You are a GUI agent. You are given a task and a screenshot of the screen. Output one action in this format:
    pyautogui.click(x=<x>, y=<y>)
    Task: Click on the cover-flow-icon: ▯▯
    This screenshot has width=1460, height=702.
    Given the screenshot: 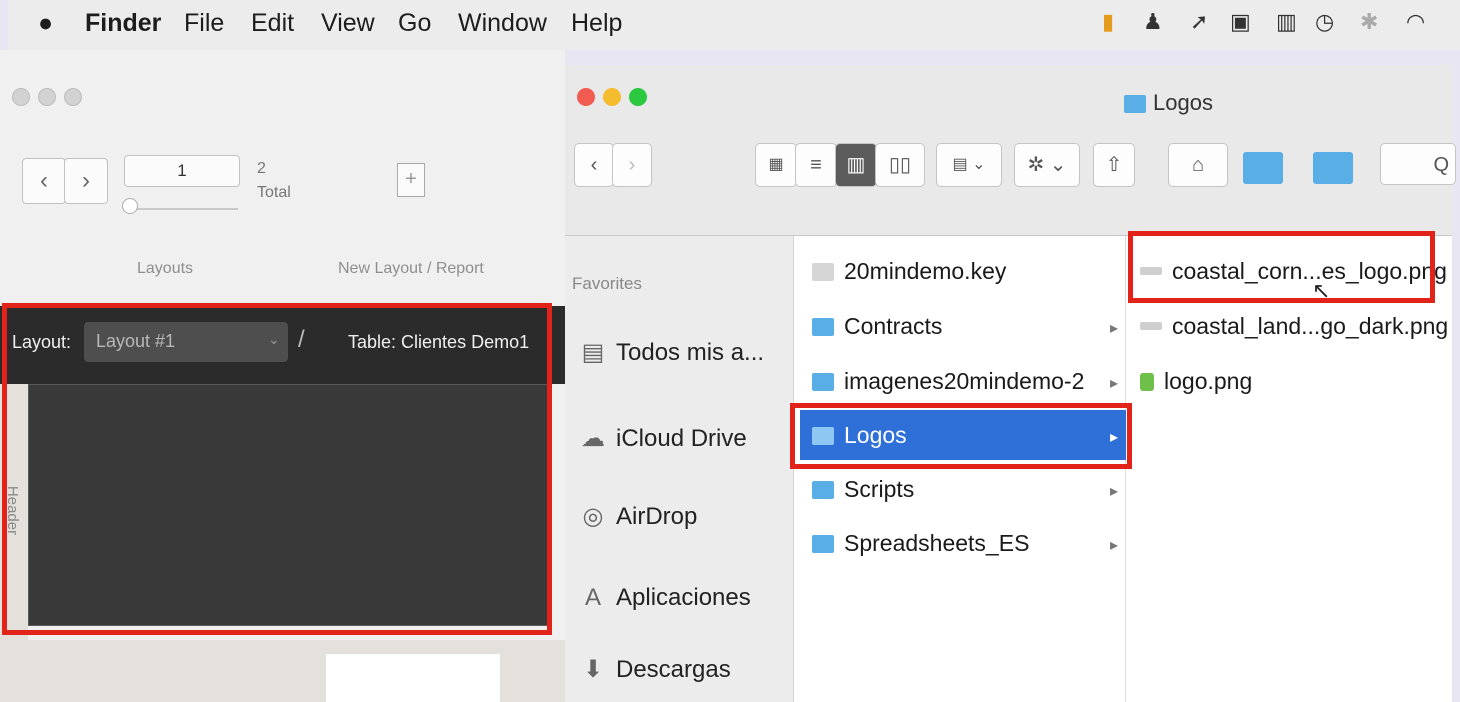 What is the action you would take?
    pyautogui.click(x=900, y=165)
    